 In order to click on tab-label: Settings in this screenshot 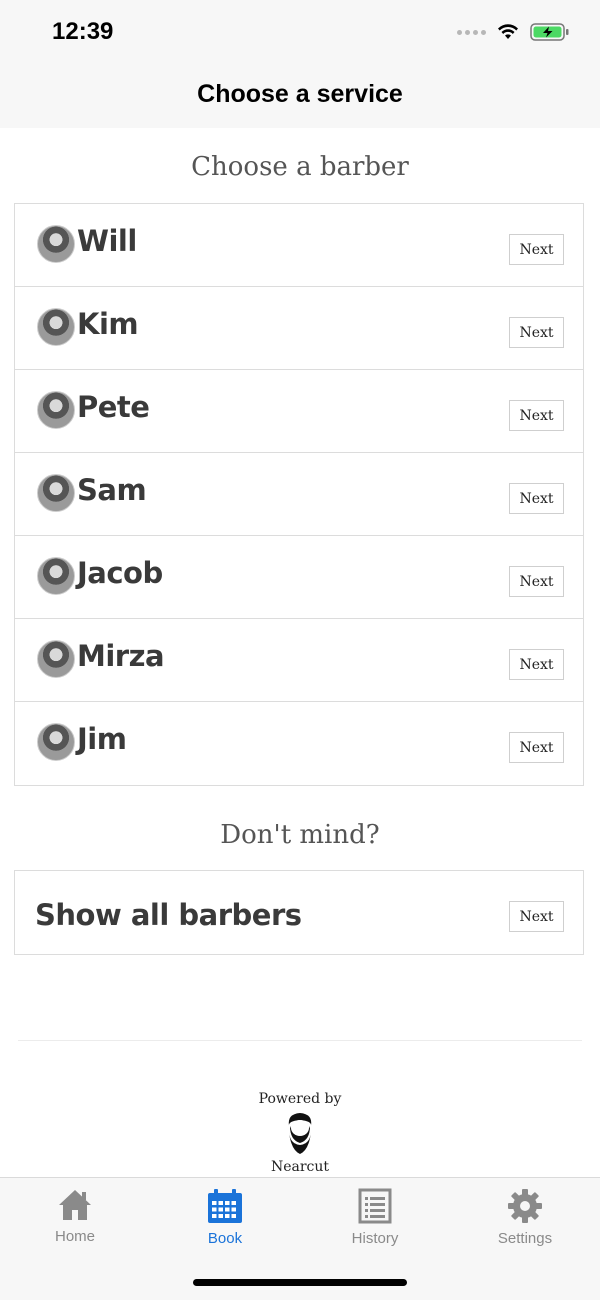, I will do `click(525, 1238)`.